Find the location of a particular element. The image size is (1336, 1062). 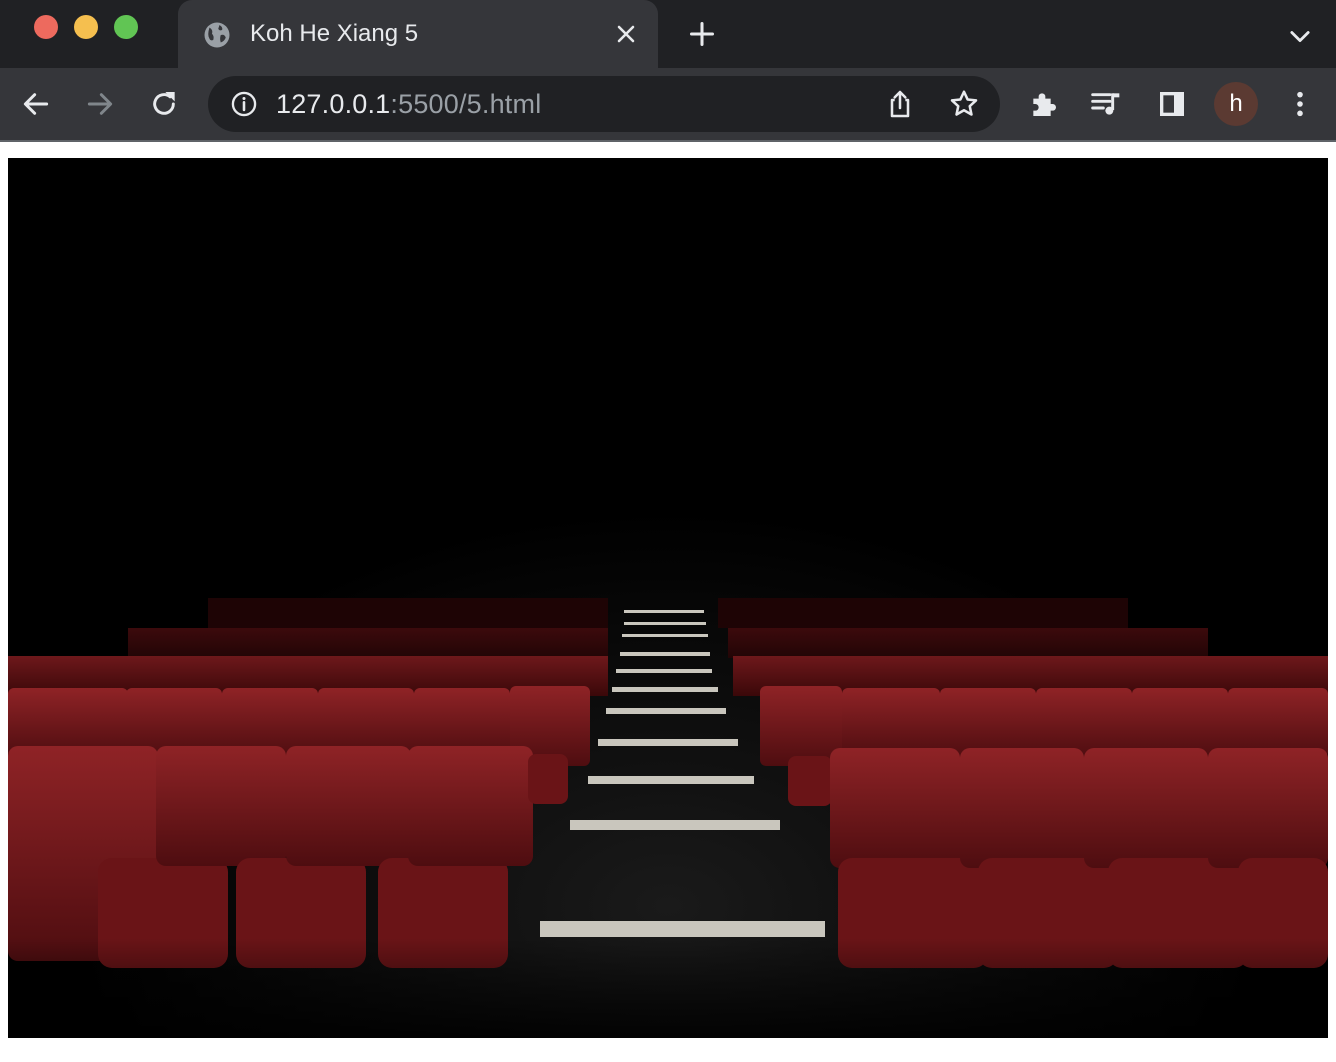

more-vert-icon is located at coordinates (1300, 104).